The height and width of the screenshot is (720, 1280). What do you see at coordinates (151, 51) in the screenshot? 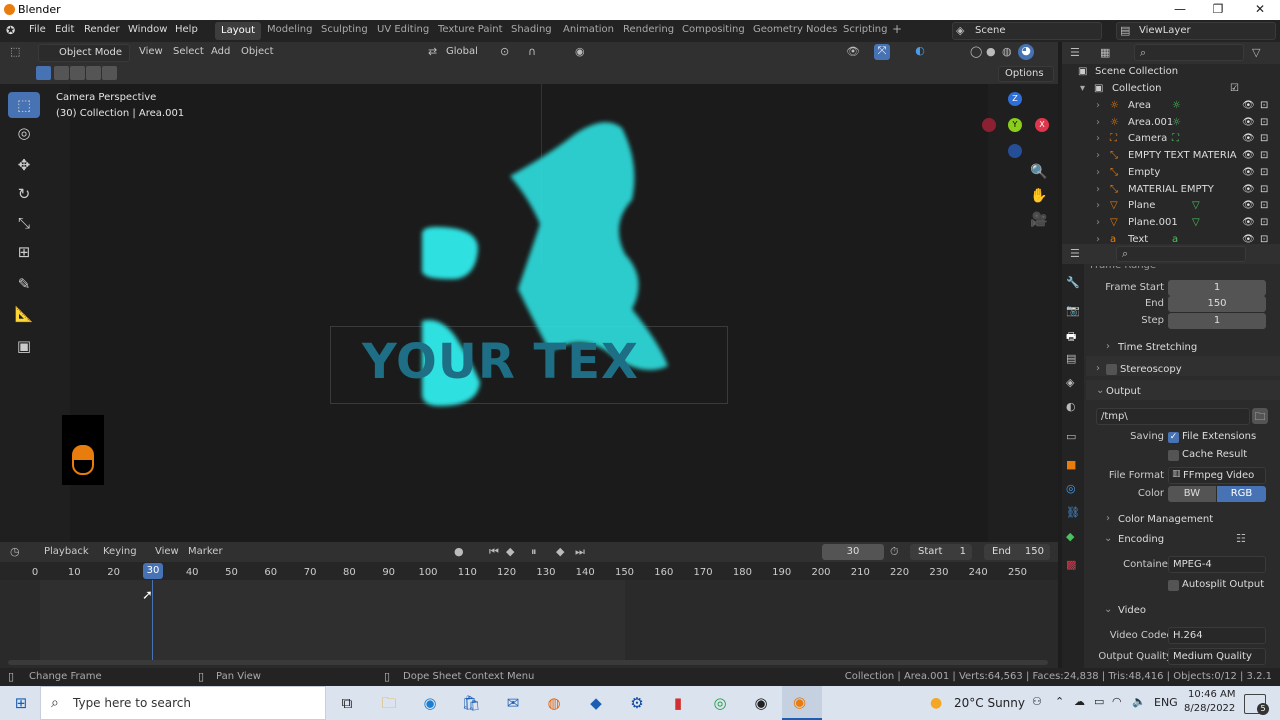
I see `viewport-menu-view: View` at bounding box center [151, 51].